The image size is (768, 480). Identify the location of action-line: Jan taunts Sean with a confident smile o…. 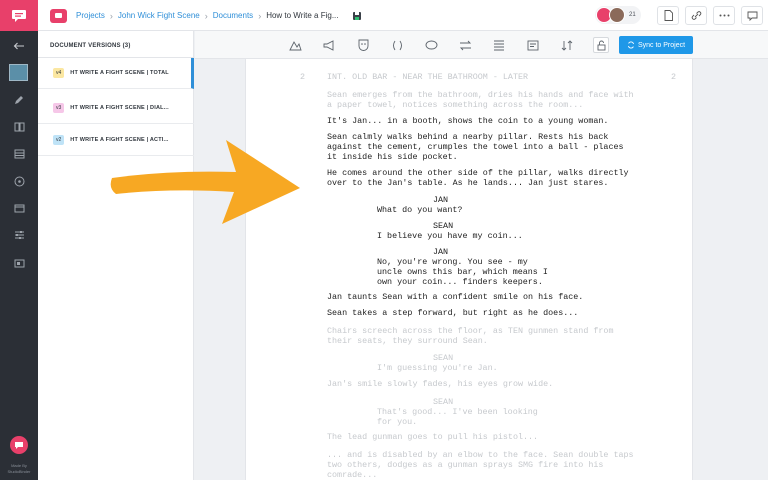
(455, 297).